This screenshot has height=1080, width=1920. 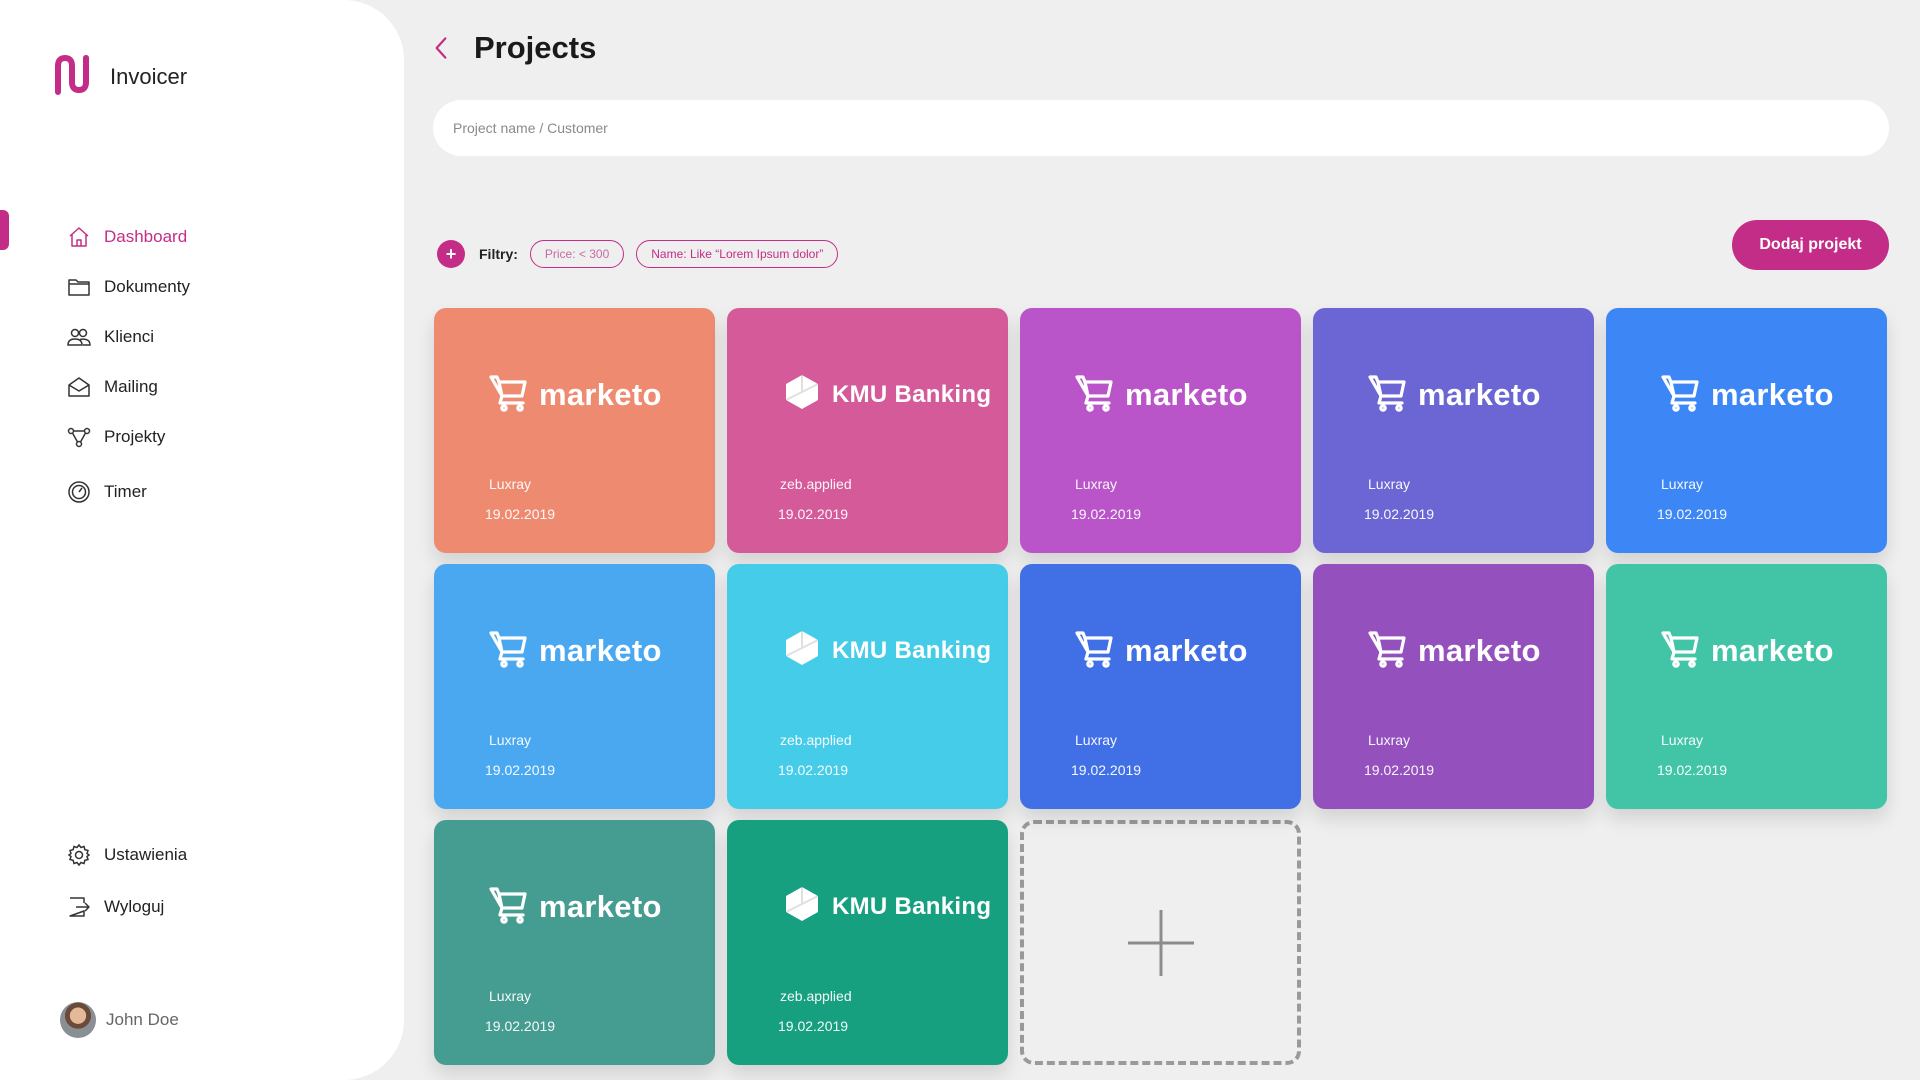 I want to click on page-header: Projects, so click(x=513, y=48).